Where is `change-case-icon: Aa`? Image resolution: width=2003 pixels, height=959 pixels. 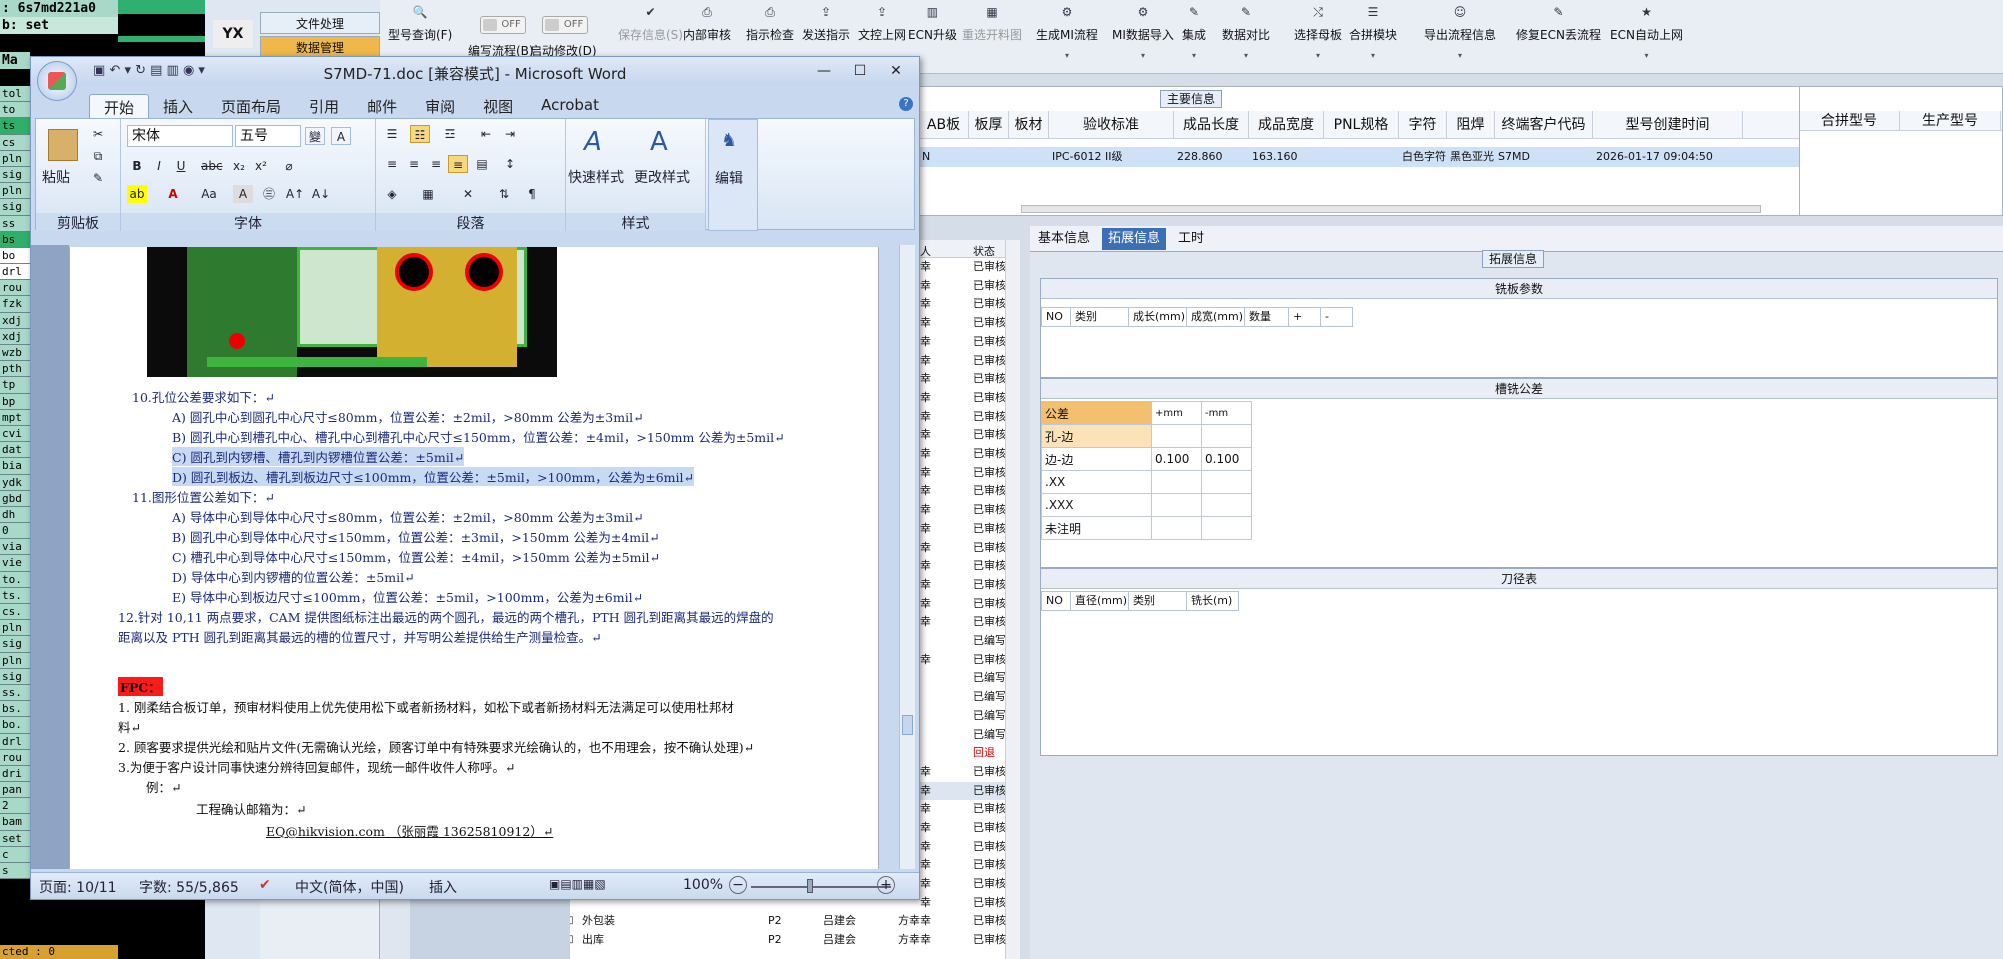 change-case-icon: Aa is located at coordinates (209, 194).